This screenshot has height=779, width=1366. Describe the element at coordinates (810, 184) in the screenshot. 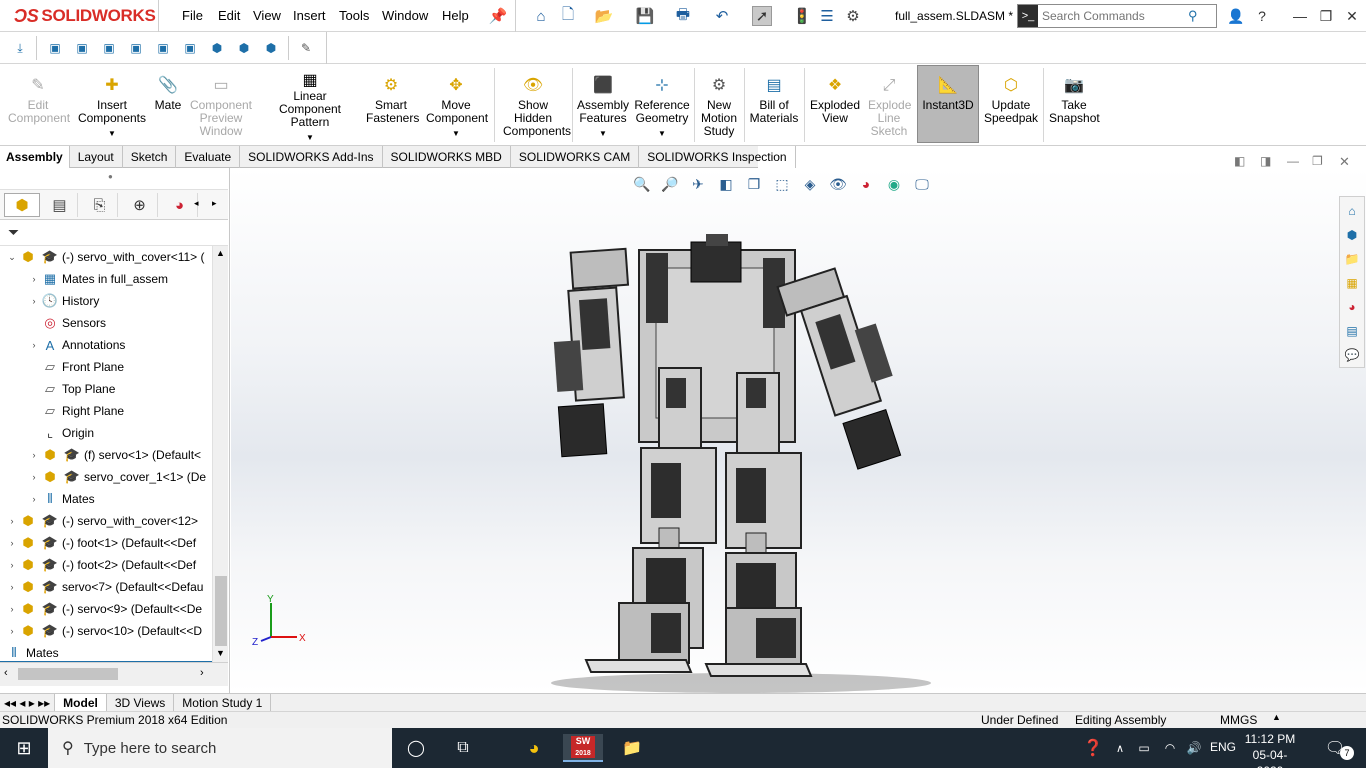

I see `display-style-icon: ◈` at that location.